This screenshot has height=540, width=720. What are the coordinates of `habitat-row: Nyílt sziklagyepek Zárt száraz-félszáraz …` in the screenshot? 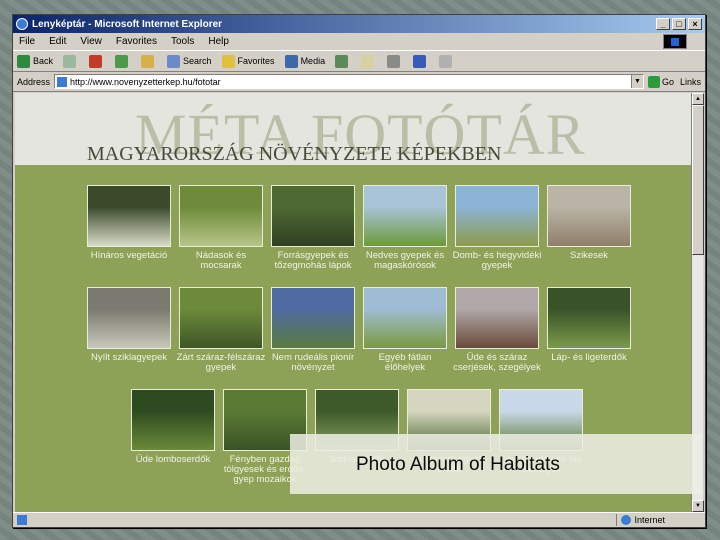 It's located at (363, 337).